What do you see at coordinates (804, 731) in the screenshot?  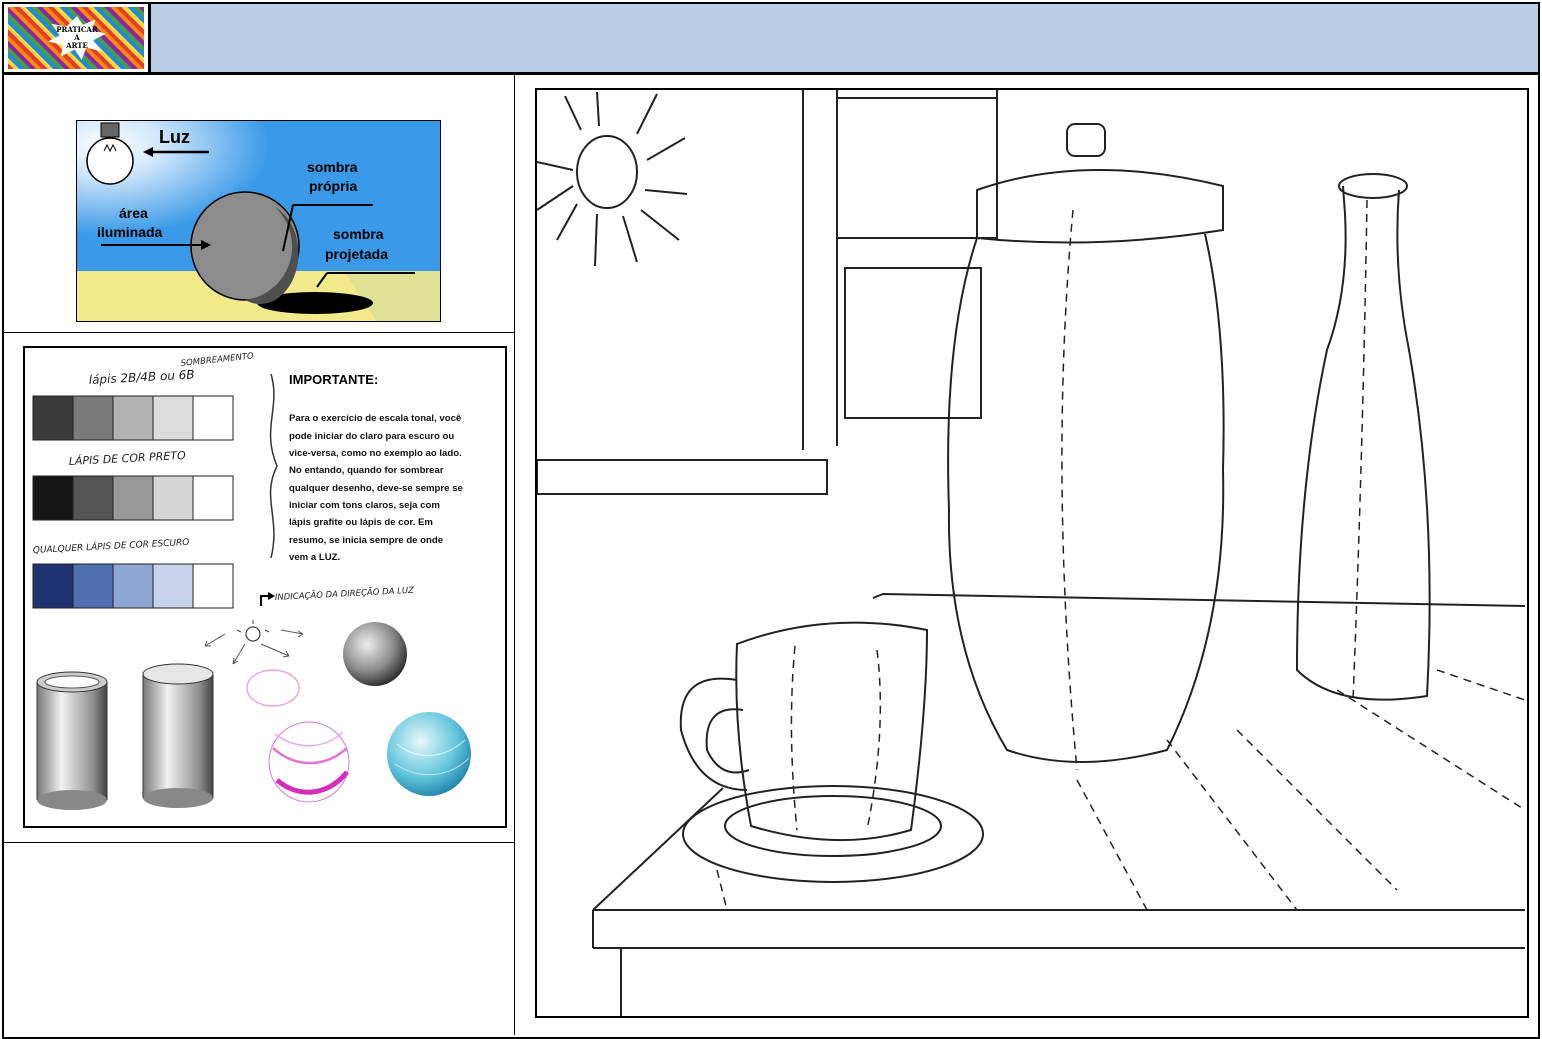 I see `cup` at bounding box center [804, 731].